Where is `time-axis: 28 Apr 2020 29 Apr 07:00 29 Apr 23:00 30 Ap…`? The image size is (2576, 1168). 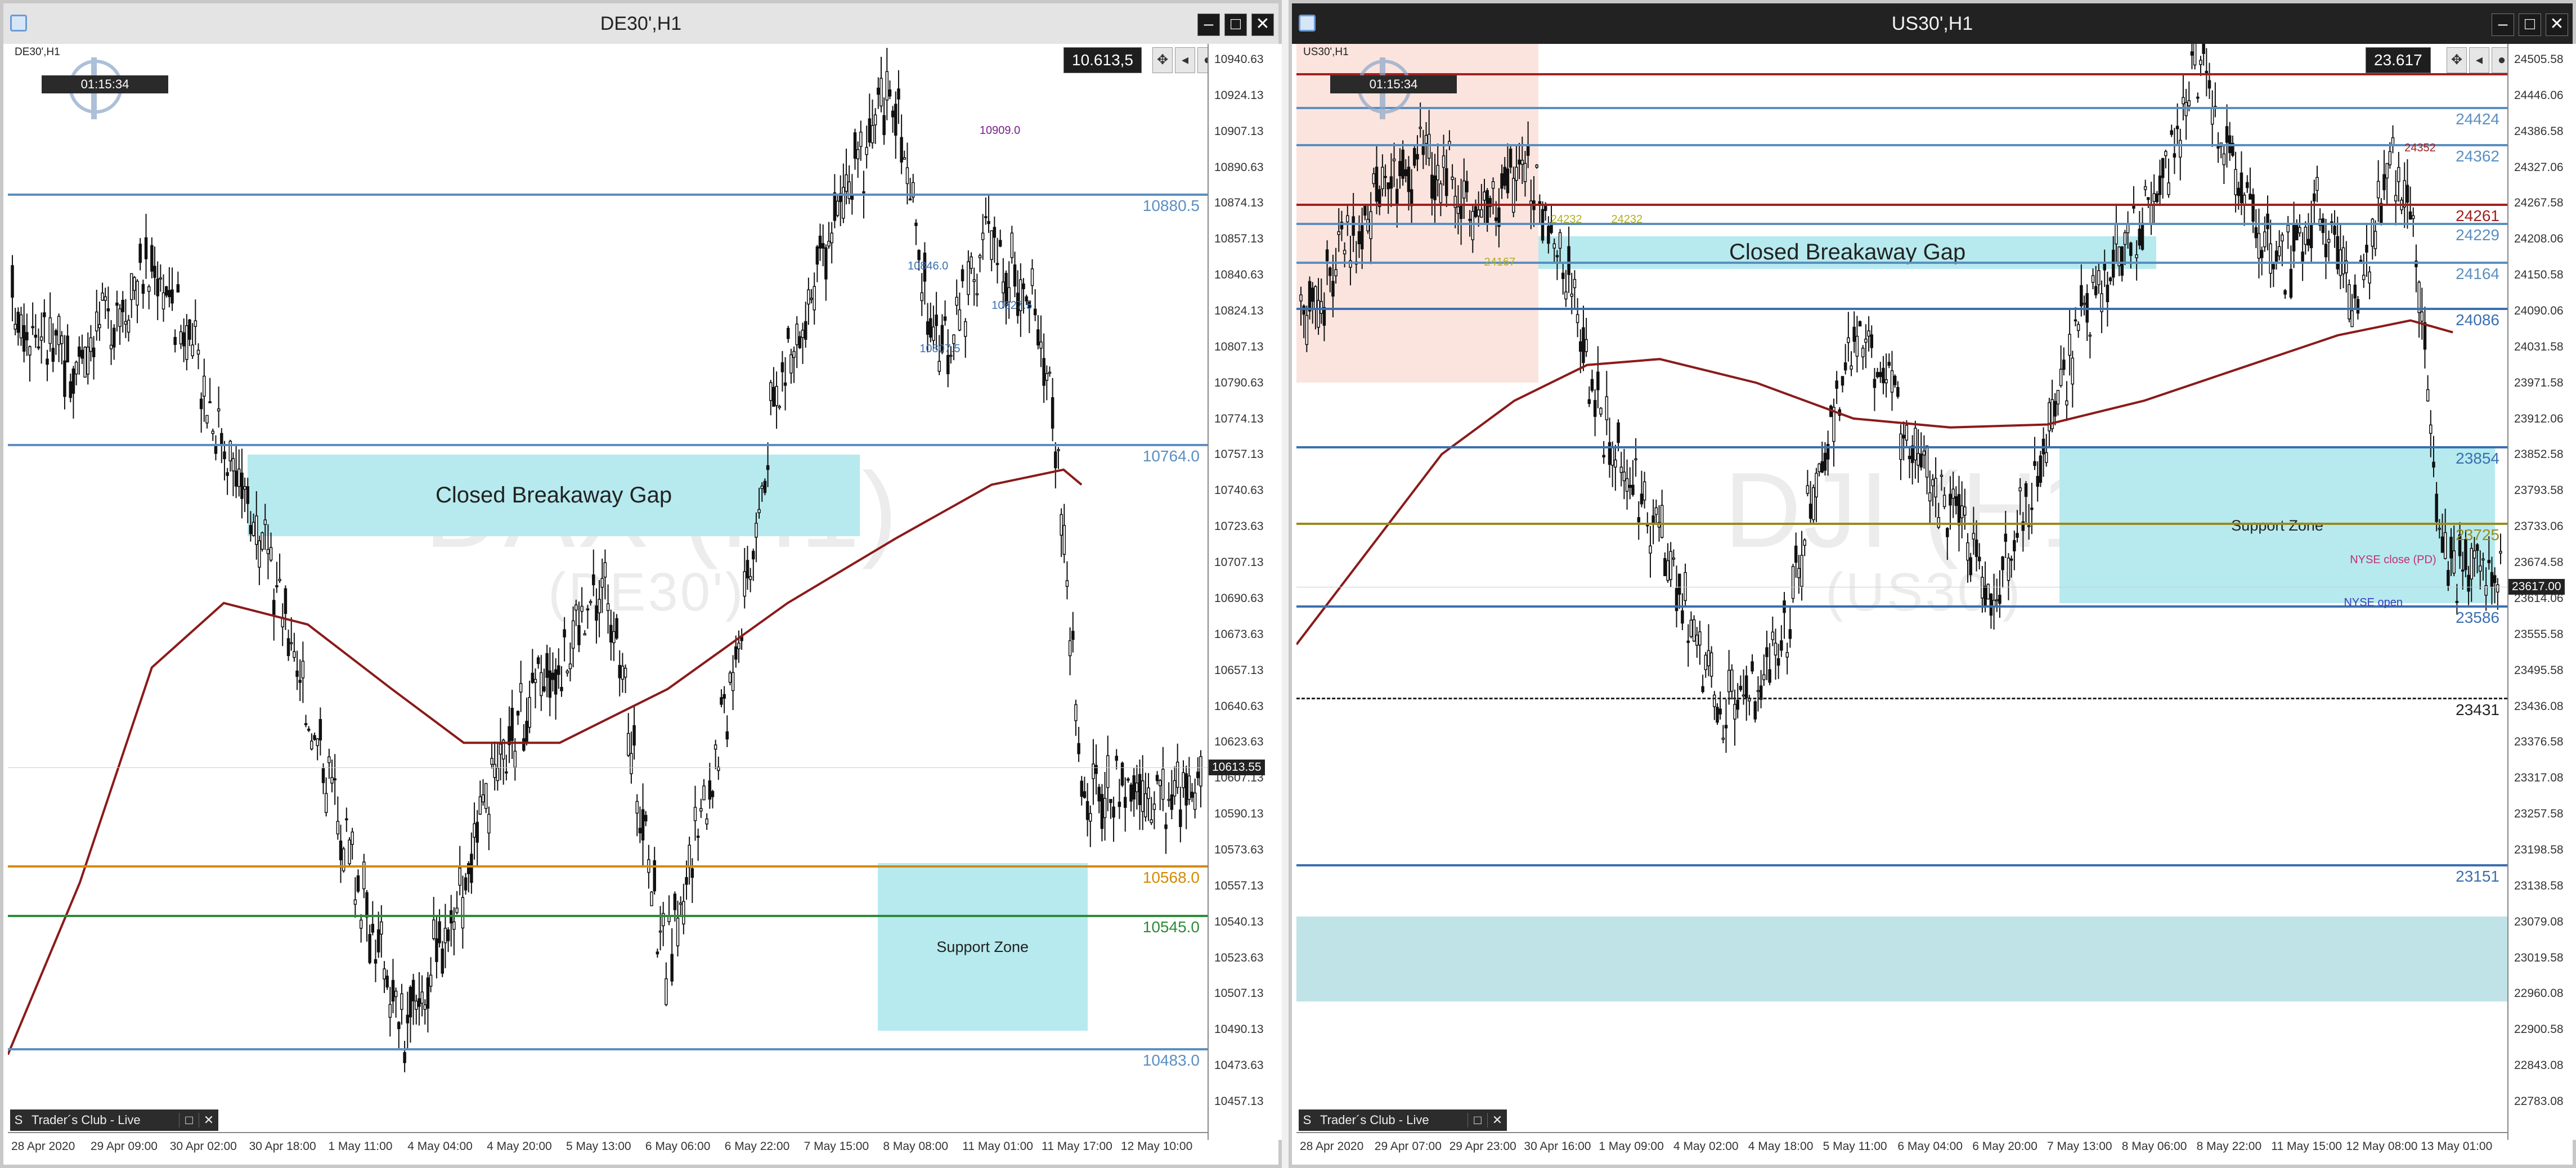 time-axis: 28 Apr 2020 29 Apr 07:00 29 Apr 23:00 30 Ap… is located at coordinates (1901, 1148).